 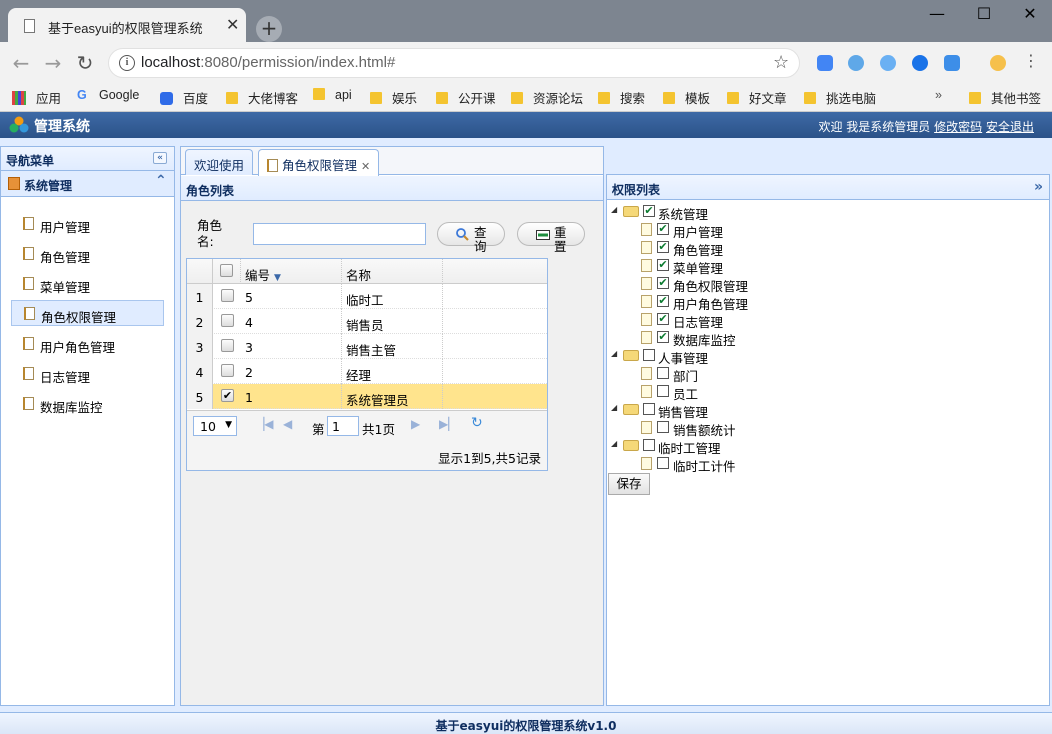 I want to click on table-row: 2 4 销售员, so click(x=367, y=321).